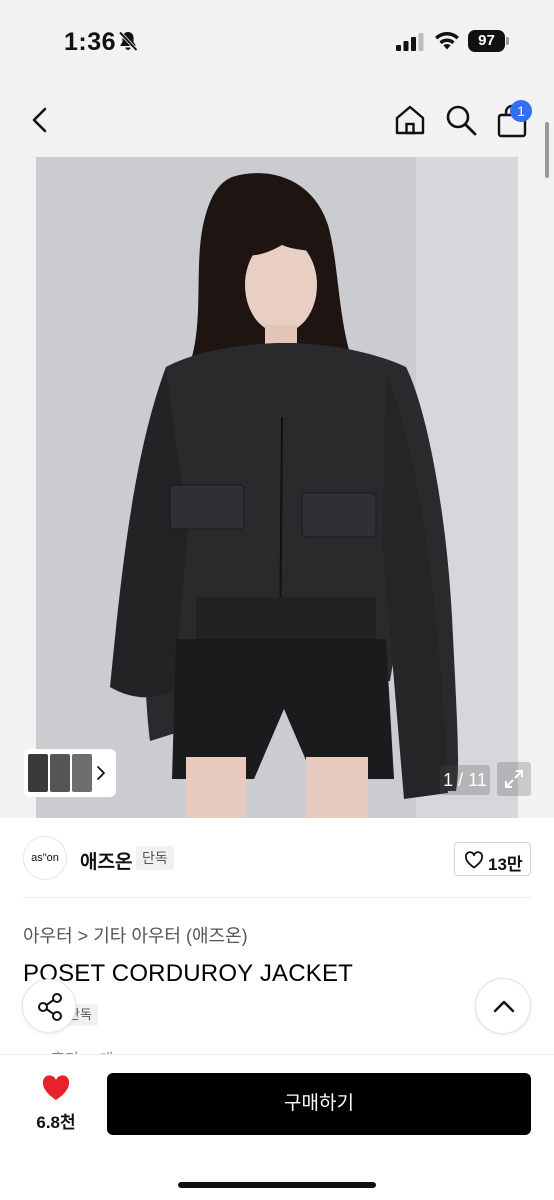 Image resolution: width=554 pixels, height=1200 pixels. Describe the element at coordinates (41, 120) in the screenshot. I see `back-icon` at that location.